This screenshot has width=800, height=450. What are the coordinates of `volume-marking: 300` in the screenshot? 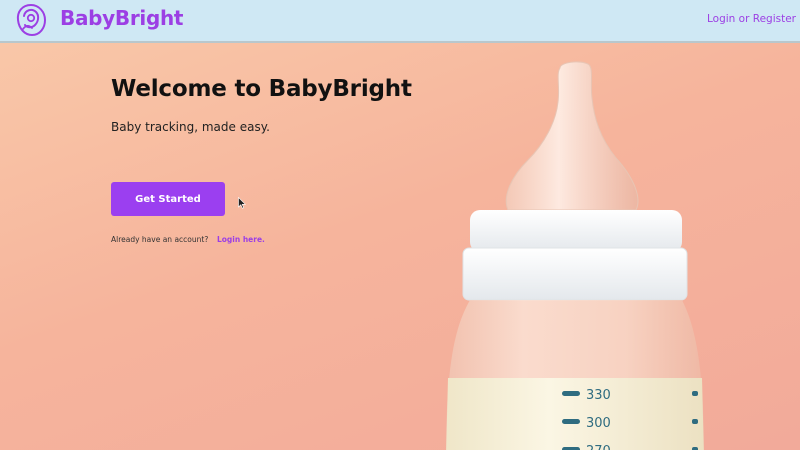 It's located at (598, 423).